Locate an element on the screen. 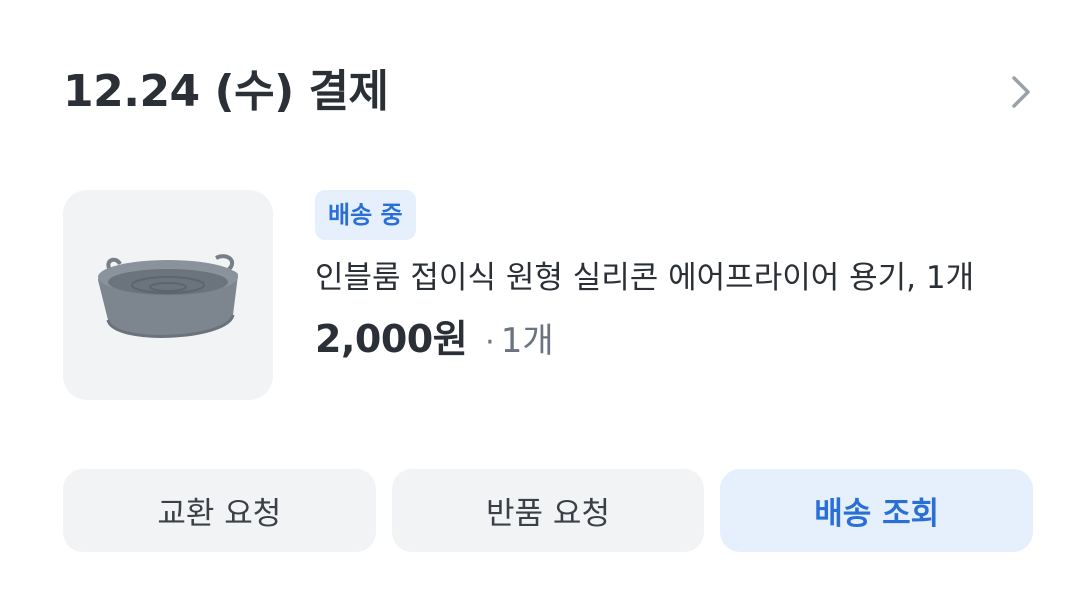 This screenshot has height=589, width=1080. return-request-button: 반품 요청 is located at coordinates (548, 510).